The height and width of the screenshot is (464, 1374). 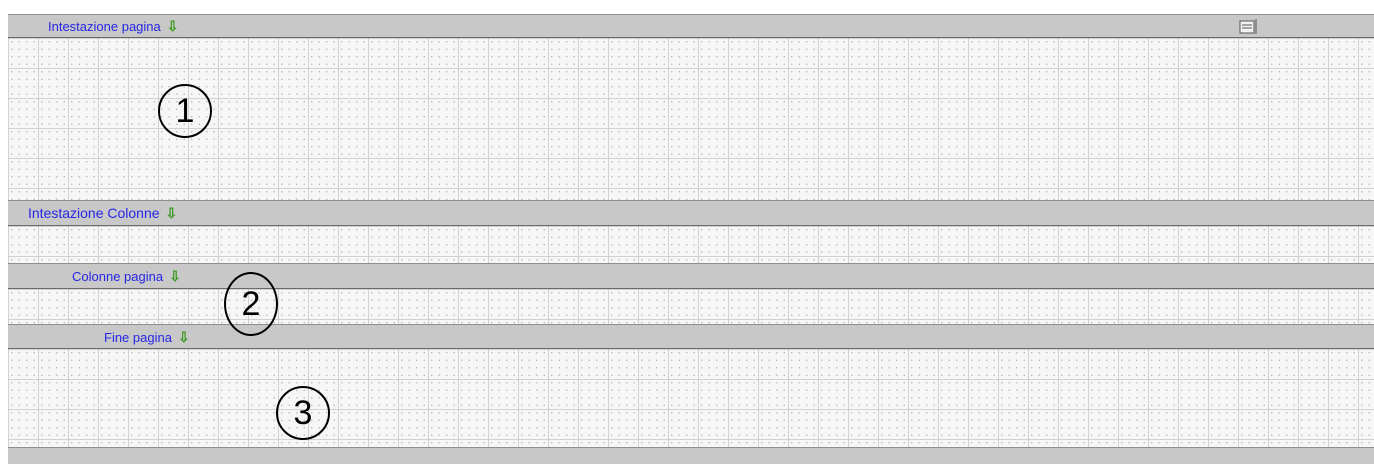 What do you see at coordinates (303, 413) in the screenshot?
I see `marker-3: 3` at bounding box center [303, 413].